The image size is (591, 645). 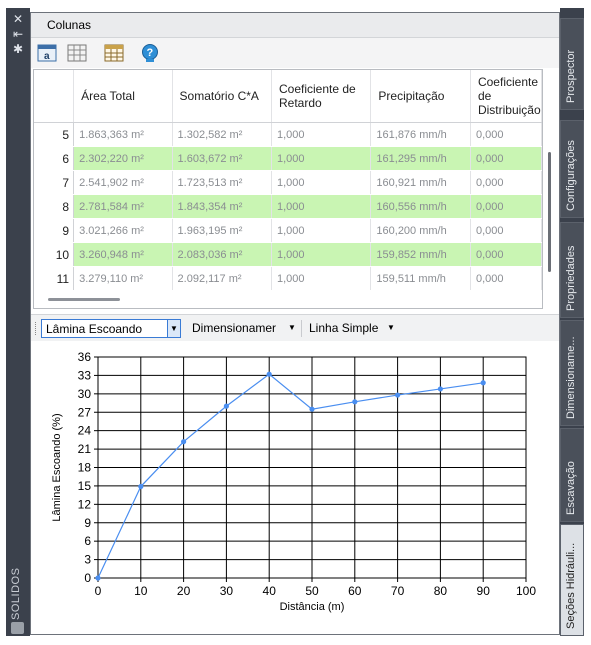 What do you see at coordinates (123, 206) in the screenshot?
I see `cell-area-total: 2.781,584 m²` at bounding box center [123, 206].